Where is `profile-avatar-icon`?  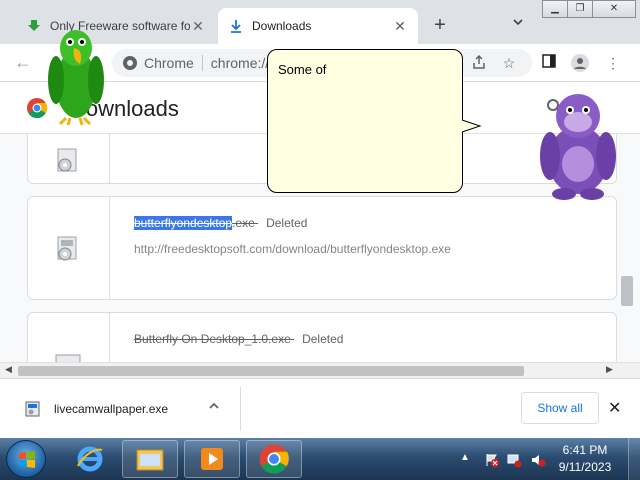
profile-avatar-icon is located at coordinates (580, 63).